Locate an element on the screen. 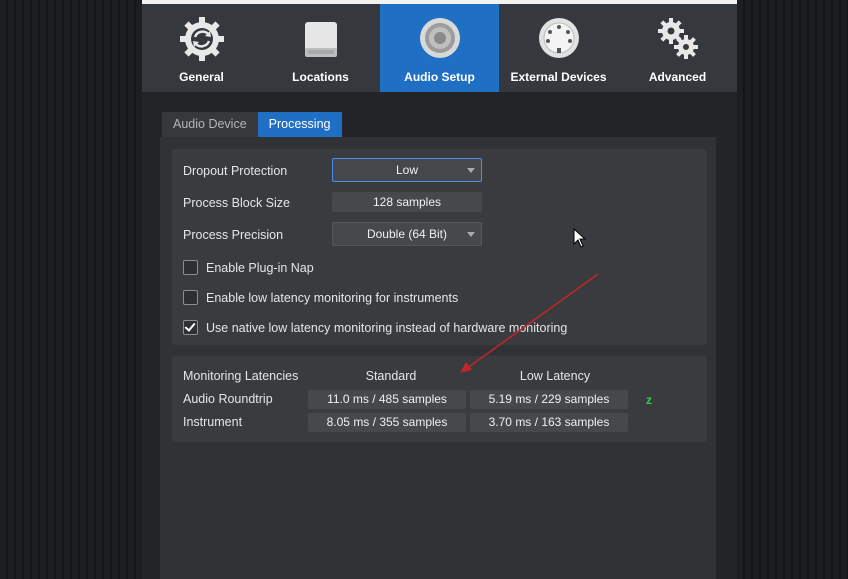 The image size is (848, 579). toolbar-external-devices: External Devices is located at coordinates (558, 48).